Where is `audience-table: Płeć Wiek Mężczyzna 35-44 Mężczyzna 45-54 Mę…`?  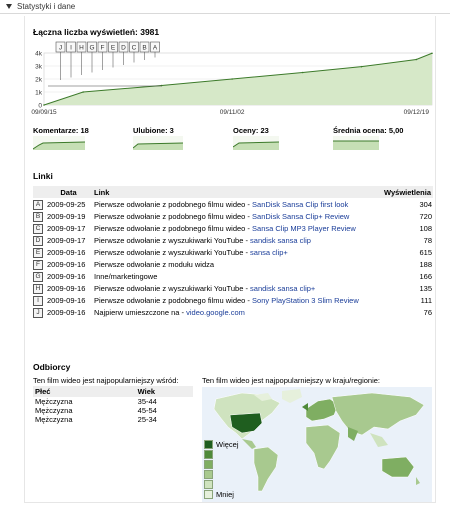
audience-table: Płeć Wiek Mężczyzna 35-44 Mężczyzna 45-54 Mę… is located at coordinates (113, 405).